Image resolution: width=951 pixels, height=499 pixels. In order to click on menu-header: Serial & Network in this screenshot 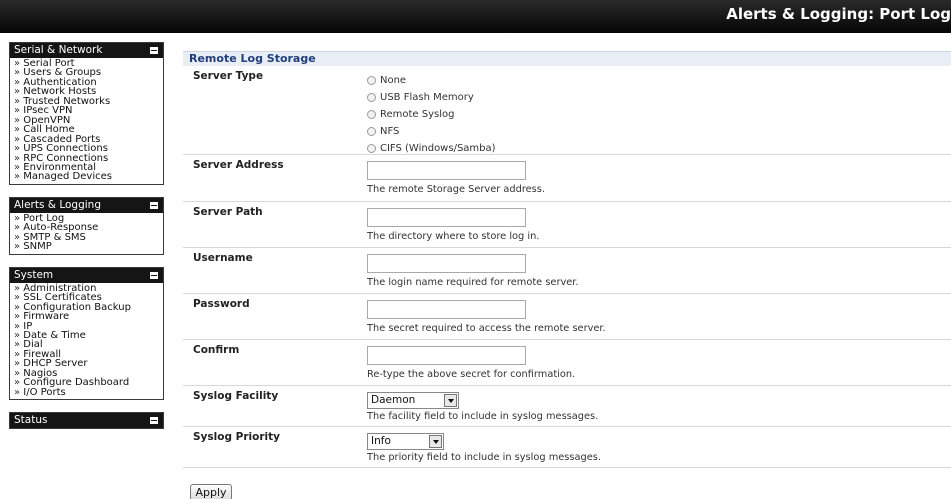, I will do `click(86, 50)`.